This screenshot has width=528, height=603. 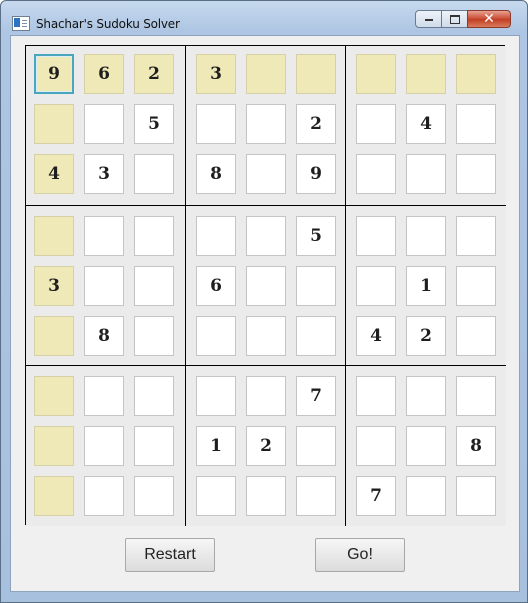 I want to click on sudoku-box: 38, so click(x=106, y=286).